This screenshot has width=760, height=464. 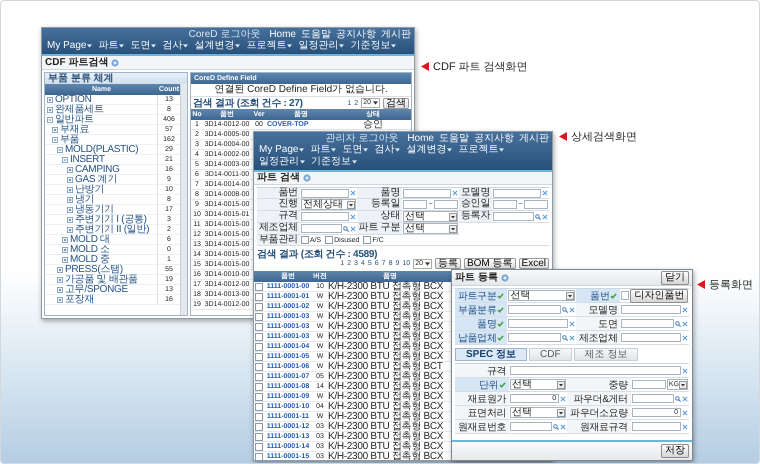 I want to click on tree-item: GAS 계기, so click(x=101, y=179).